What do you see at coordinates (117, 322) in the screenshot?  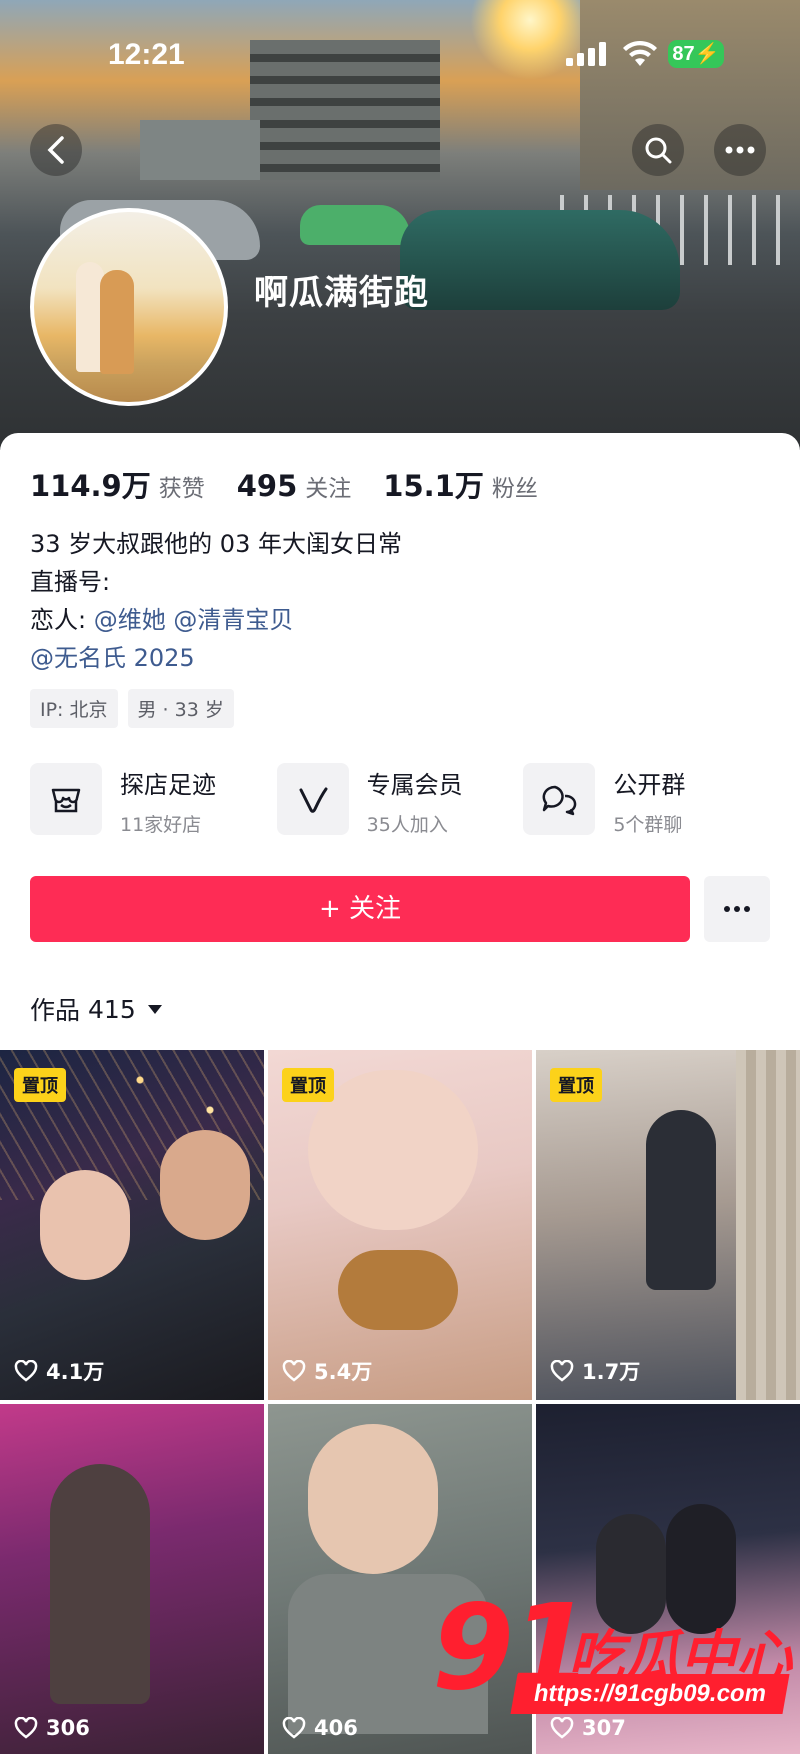 I see `avatar-photo-couple` at bounding box center [117, 322].